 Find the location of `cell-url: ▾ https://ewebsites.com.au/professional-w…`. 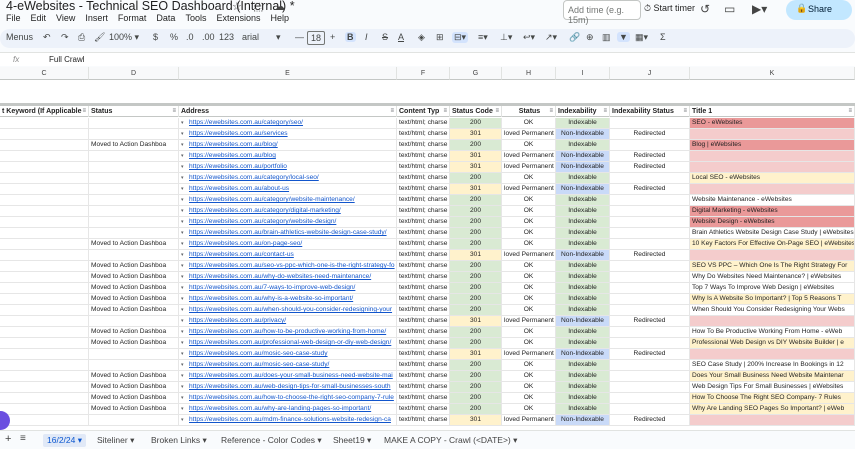

cell-url: ▾ https://ewebsites.com.au/professional-w… is located at coordinates (288, 343).